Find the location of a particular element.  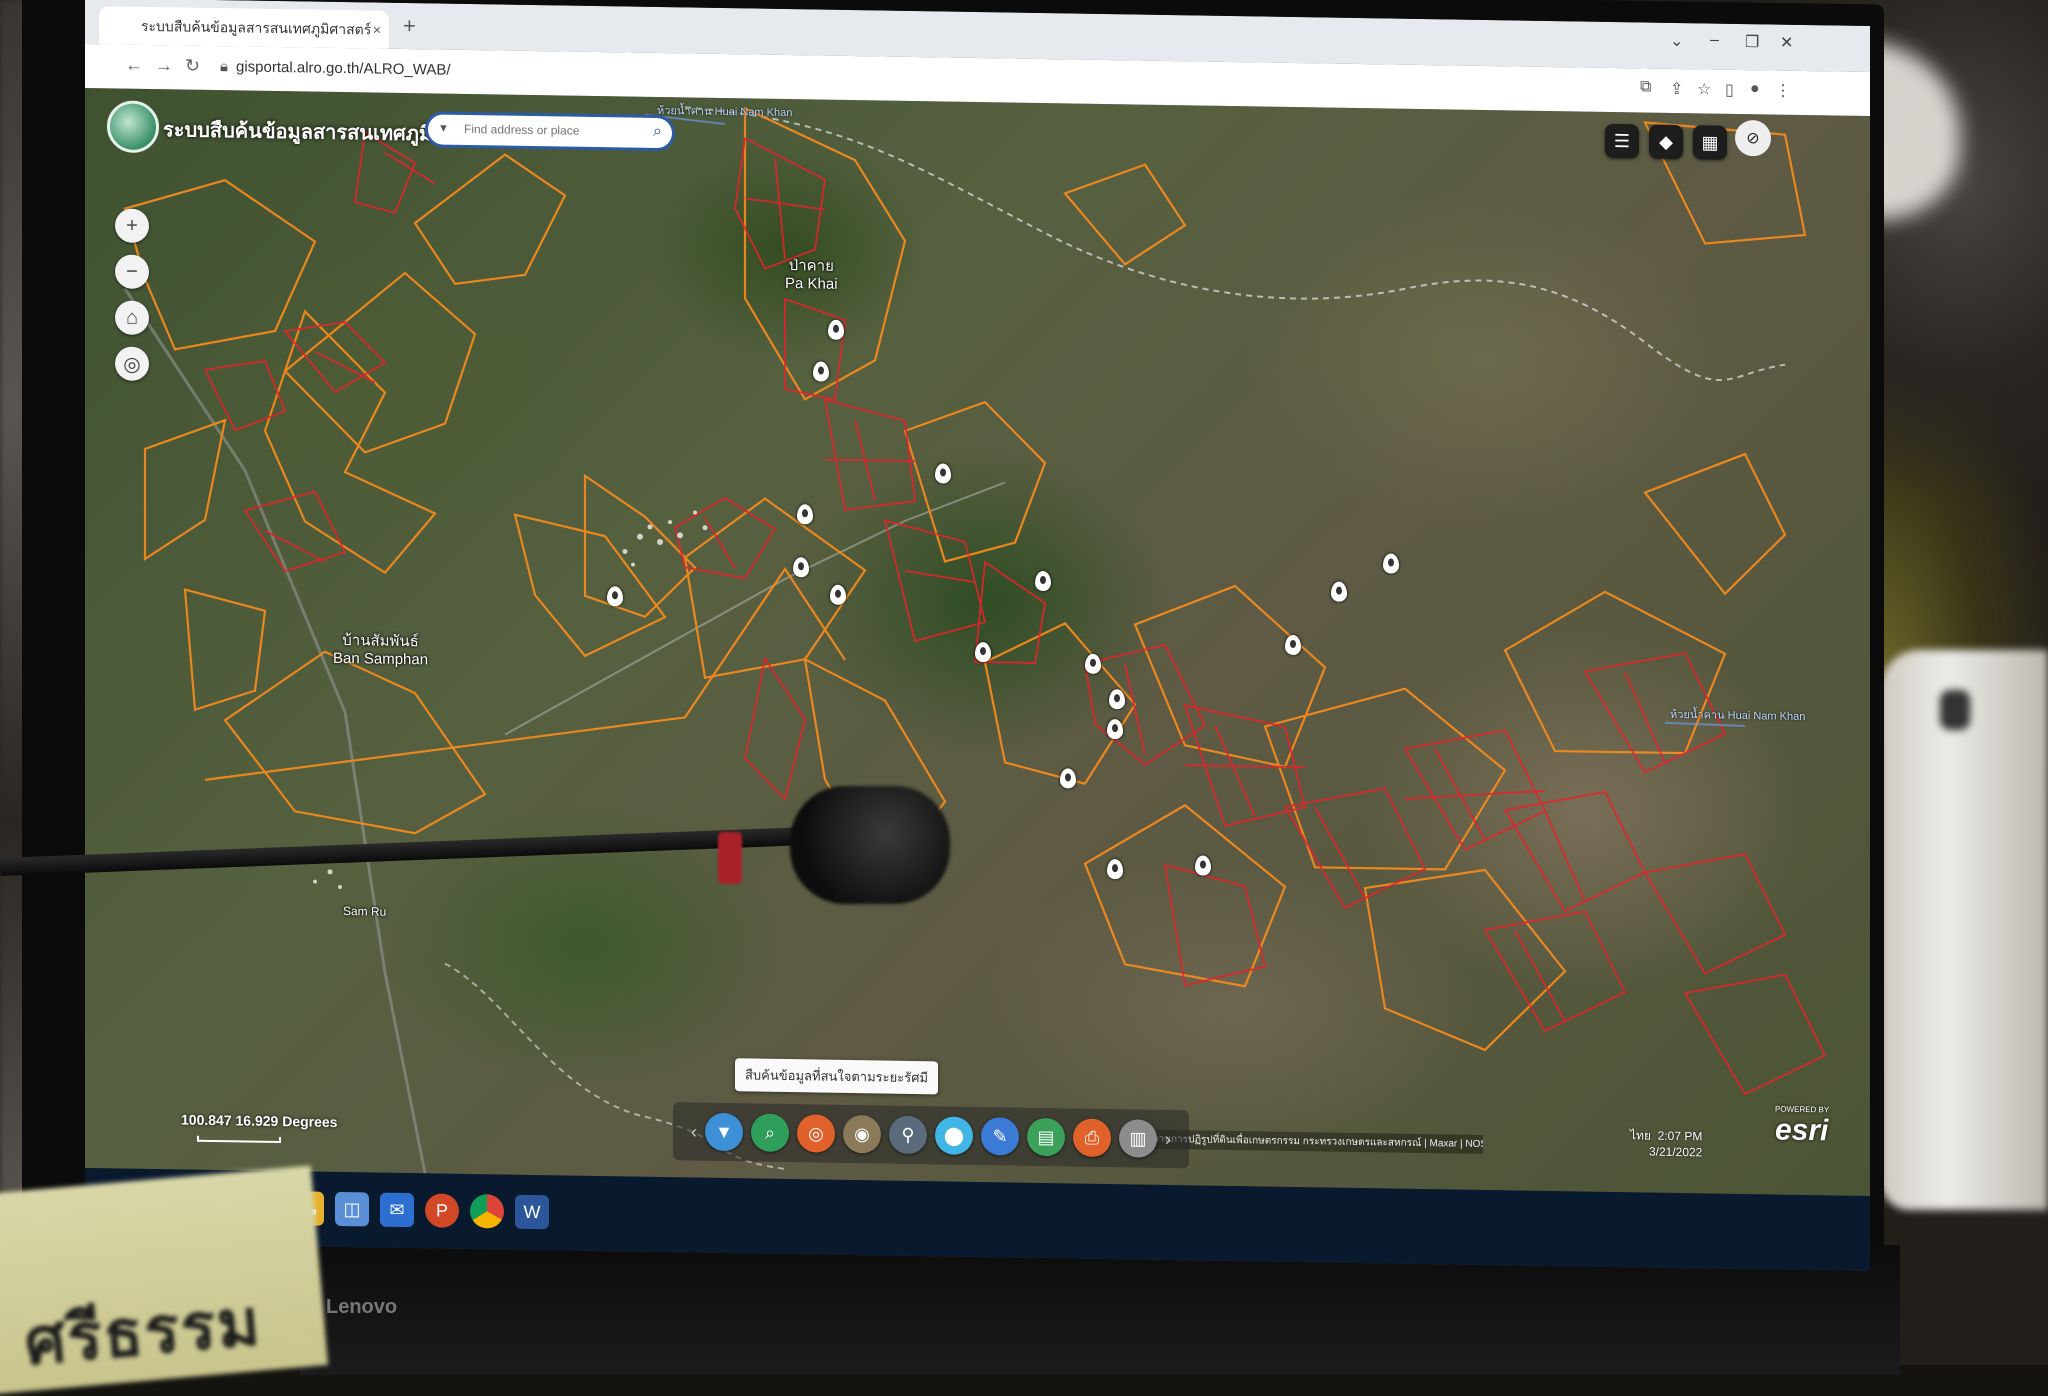

river-label-north: ห้วยน้ำคาน Huai Nam Khan is located at coordinates (725, 112).